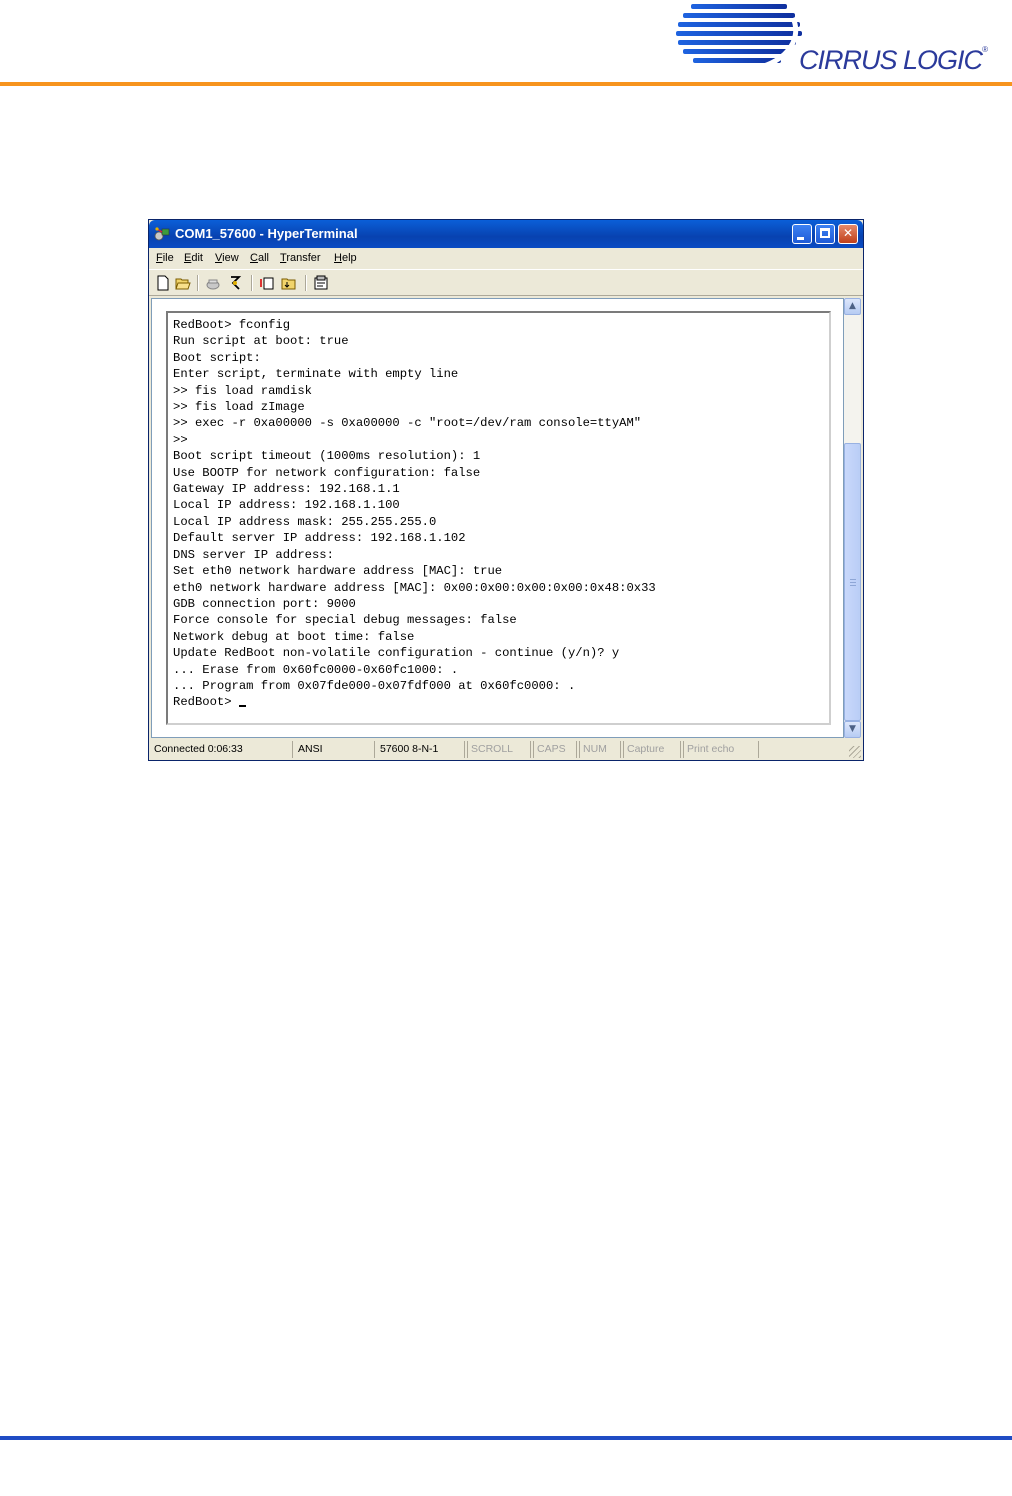  I want to click on minimize-button, so click(802, 234).